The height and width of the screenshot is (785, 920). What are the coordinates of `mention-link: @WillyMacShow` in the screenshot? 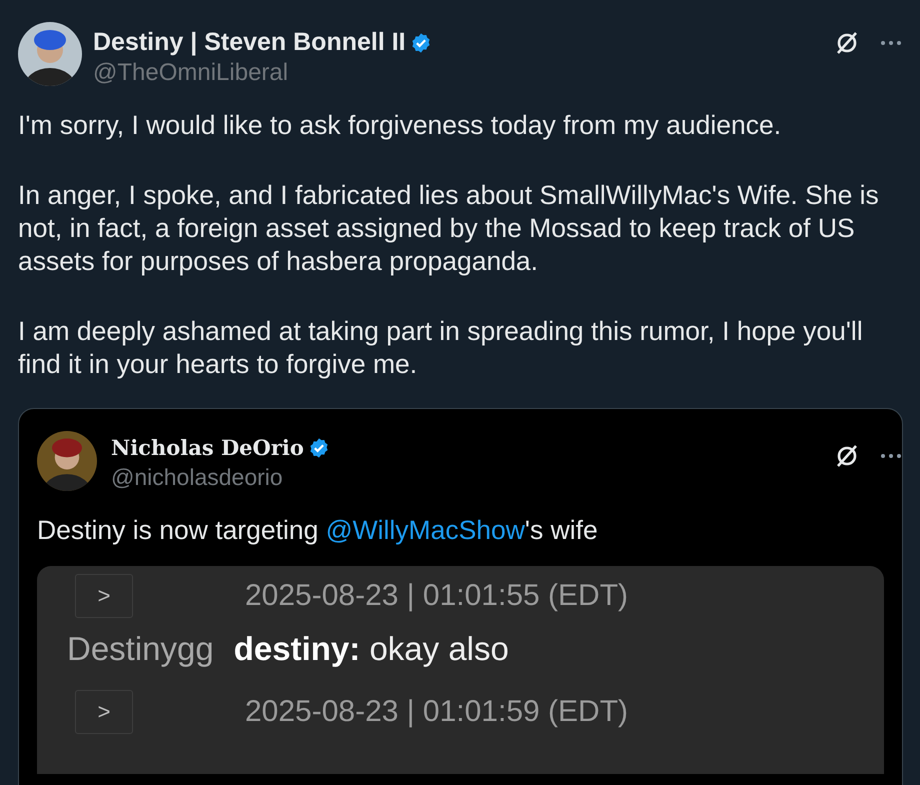 It's located at (425, 530).